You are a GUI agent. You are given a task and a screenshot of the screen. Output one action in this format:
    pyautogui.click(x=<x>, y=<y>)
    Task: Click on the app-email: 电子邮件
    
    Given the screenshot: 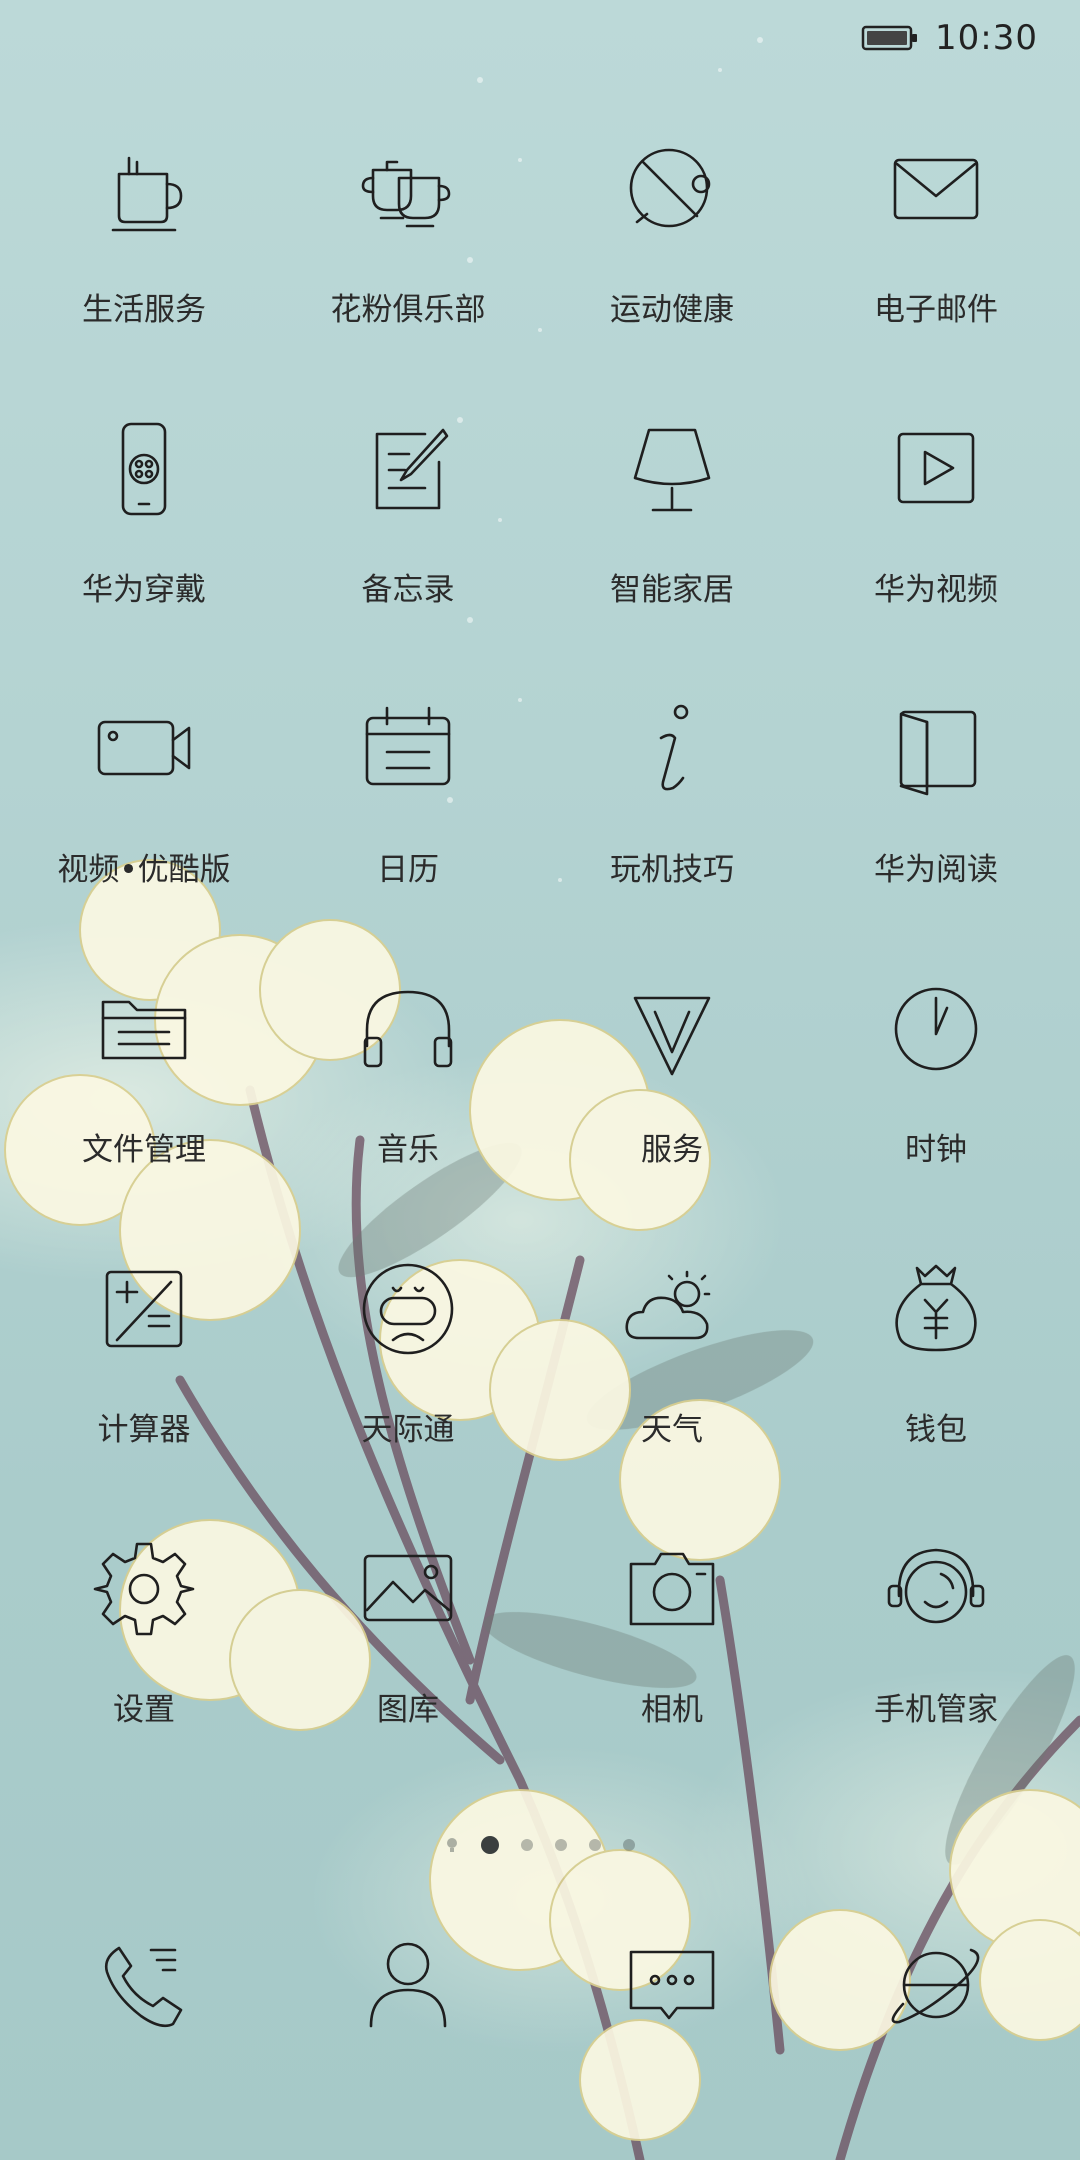 What is the action you would take?
    pyautogui.click(x=936, y=260)
    